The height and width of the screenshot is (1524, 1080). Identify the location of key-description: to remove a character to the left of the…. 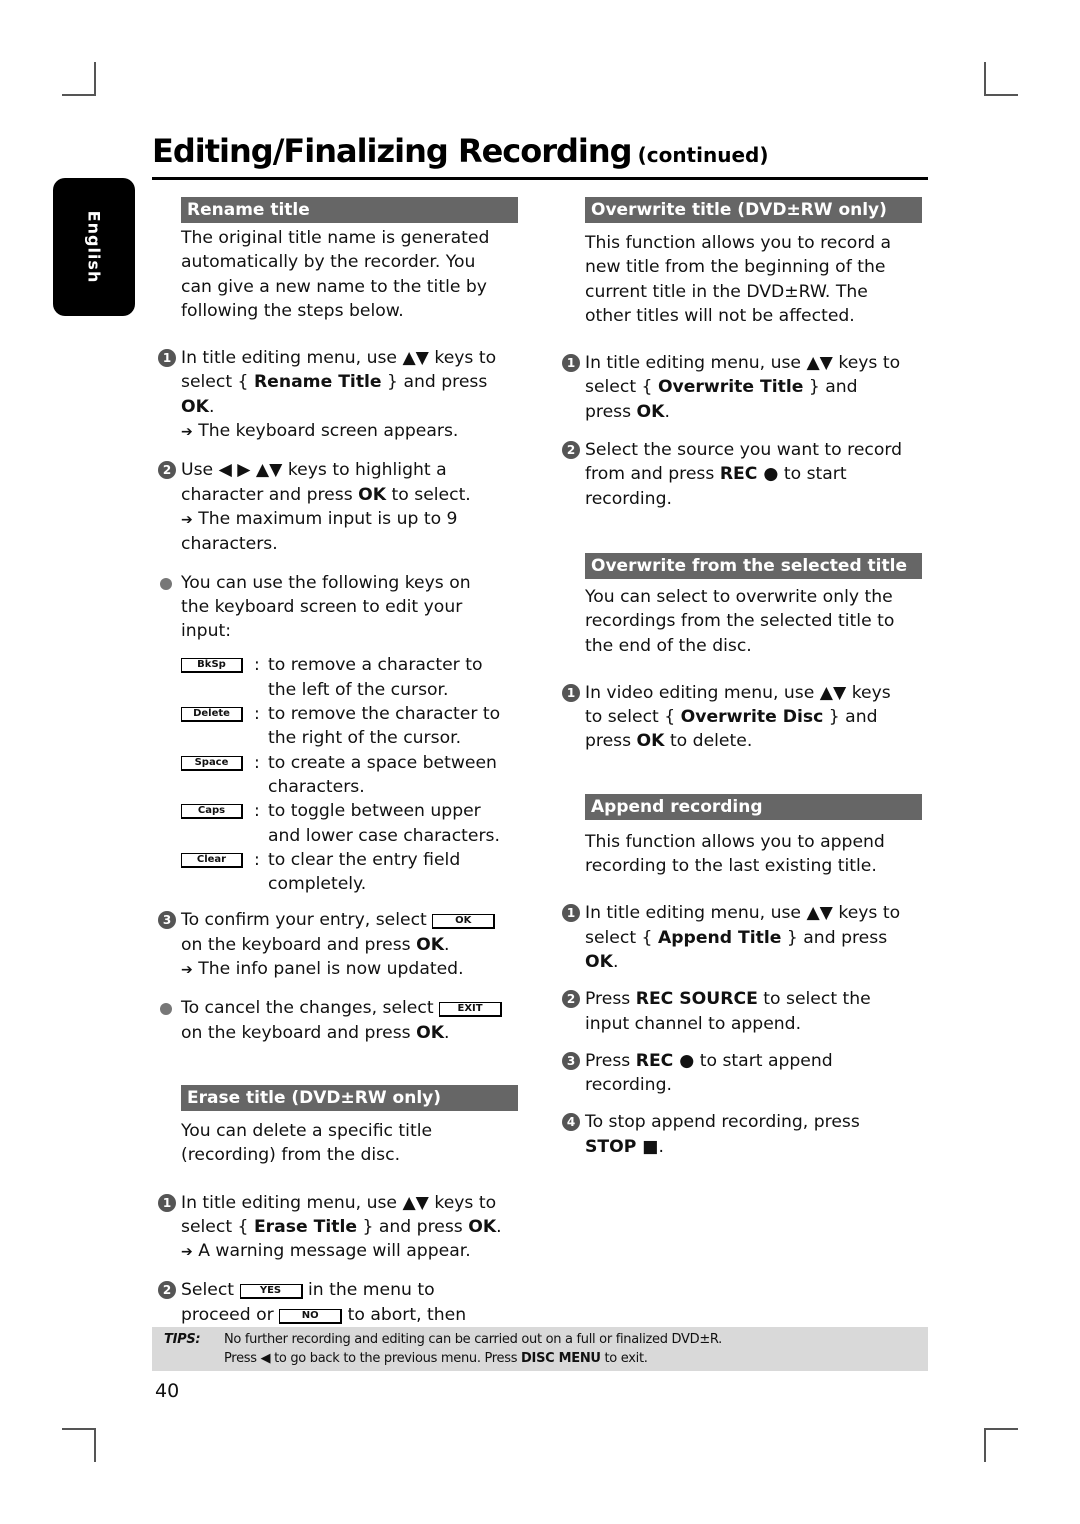
(375, 677).